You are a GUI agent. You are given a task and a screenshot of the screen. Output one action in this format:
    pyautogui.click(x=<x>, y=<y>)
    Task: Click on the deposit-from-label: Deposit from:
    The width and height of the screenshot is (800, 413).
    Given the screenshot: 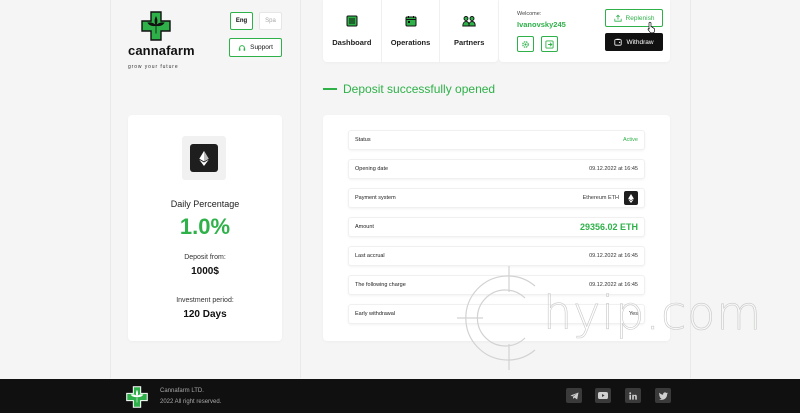 What is the action you would take?
    pyautogui.click(x=205, y=257)
    